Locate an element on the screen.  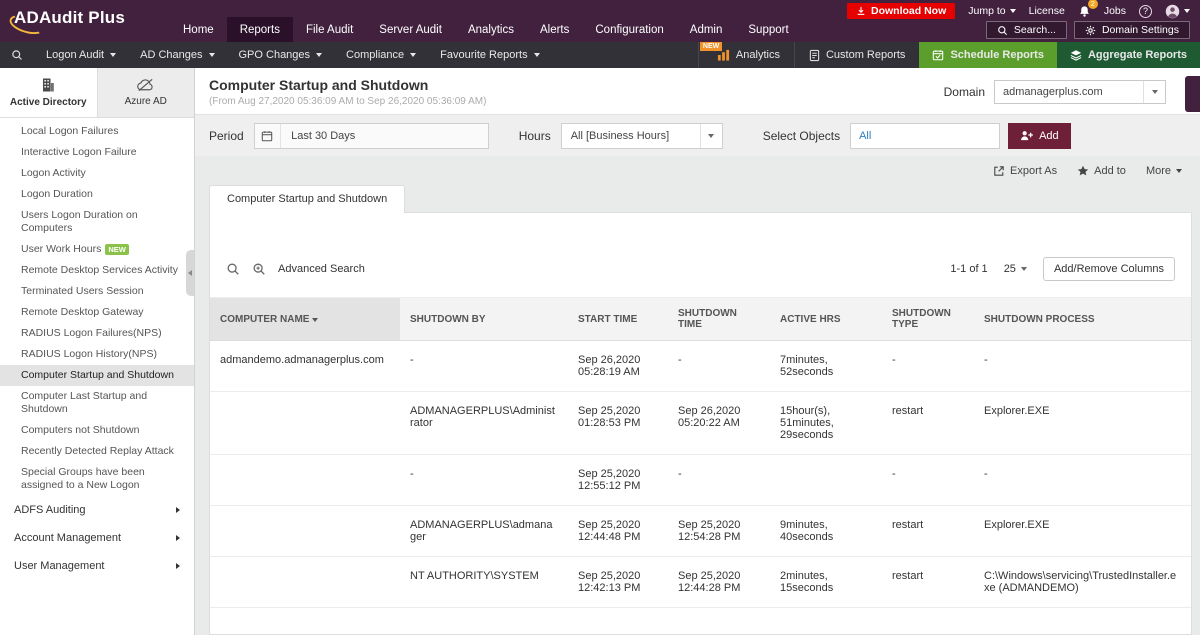
table-cell: admandemo.admanagerplus.com is located at coordinates (305, 366).